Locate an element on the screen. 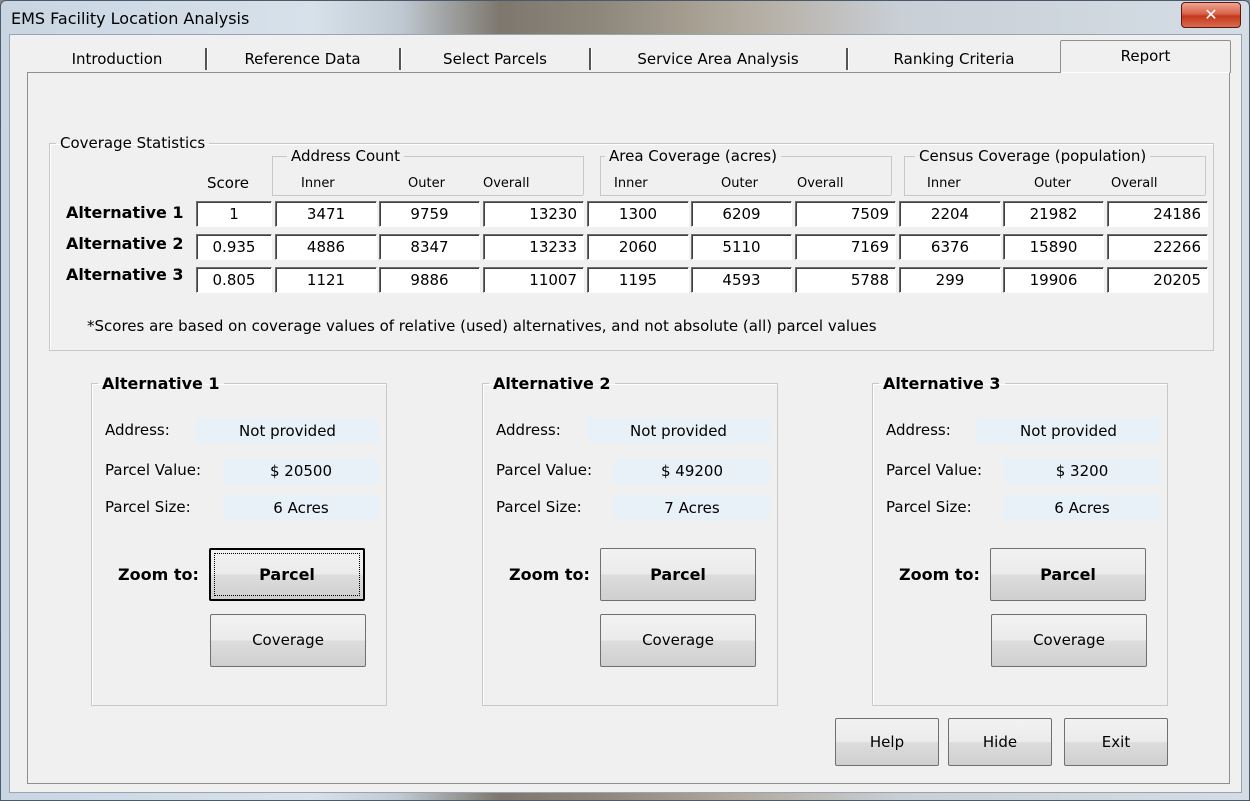  stat-cell: 1121 is located at coordinates (326, 280).